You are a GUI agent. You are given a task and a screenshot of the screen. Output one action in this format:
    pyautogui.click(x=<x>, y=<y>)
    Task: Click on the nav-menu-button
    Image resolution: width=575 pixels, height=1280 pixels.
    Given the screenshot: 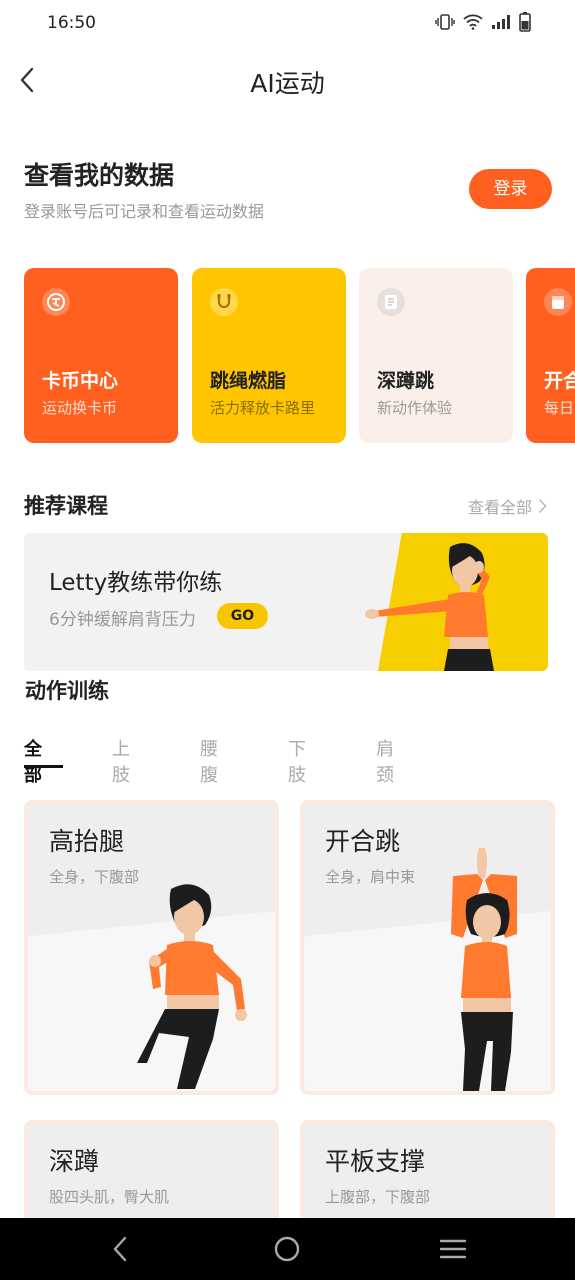 What is the action you would take?
    pyautogui.click(x=453, y=1249)
    